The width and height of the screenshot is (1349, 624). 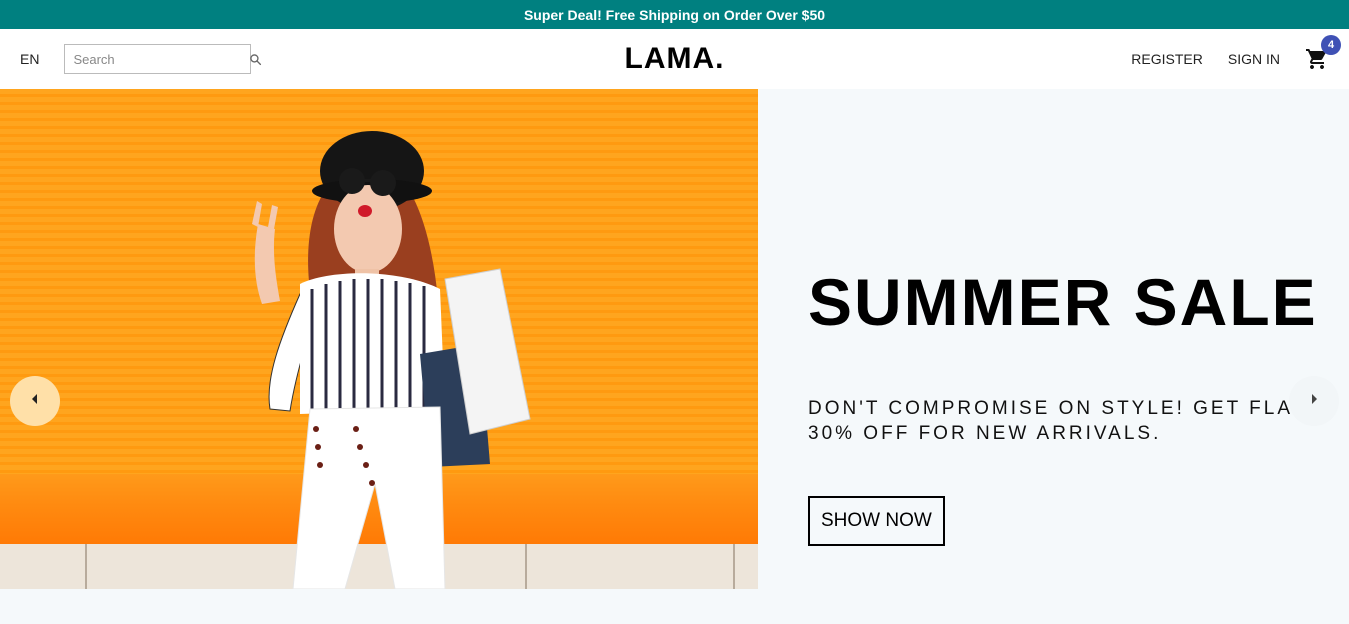 I want to click on slide-title: SUMMER SALE, so click(x=1063, y=302).